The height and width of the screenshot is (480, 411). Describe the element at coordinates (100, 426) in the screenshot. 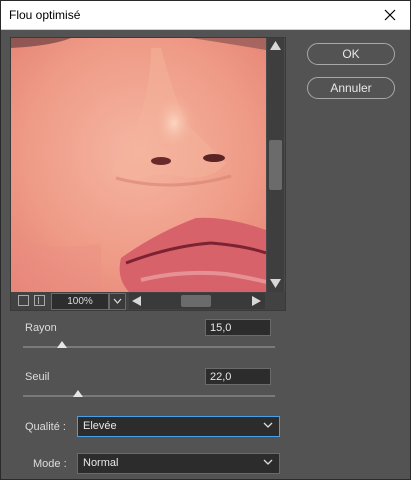

I see `qualite-value: Elevée` at that location.